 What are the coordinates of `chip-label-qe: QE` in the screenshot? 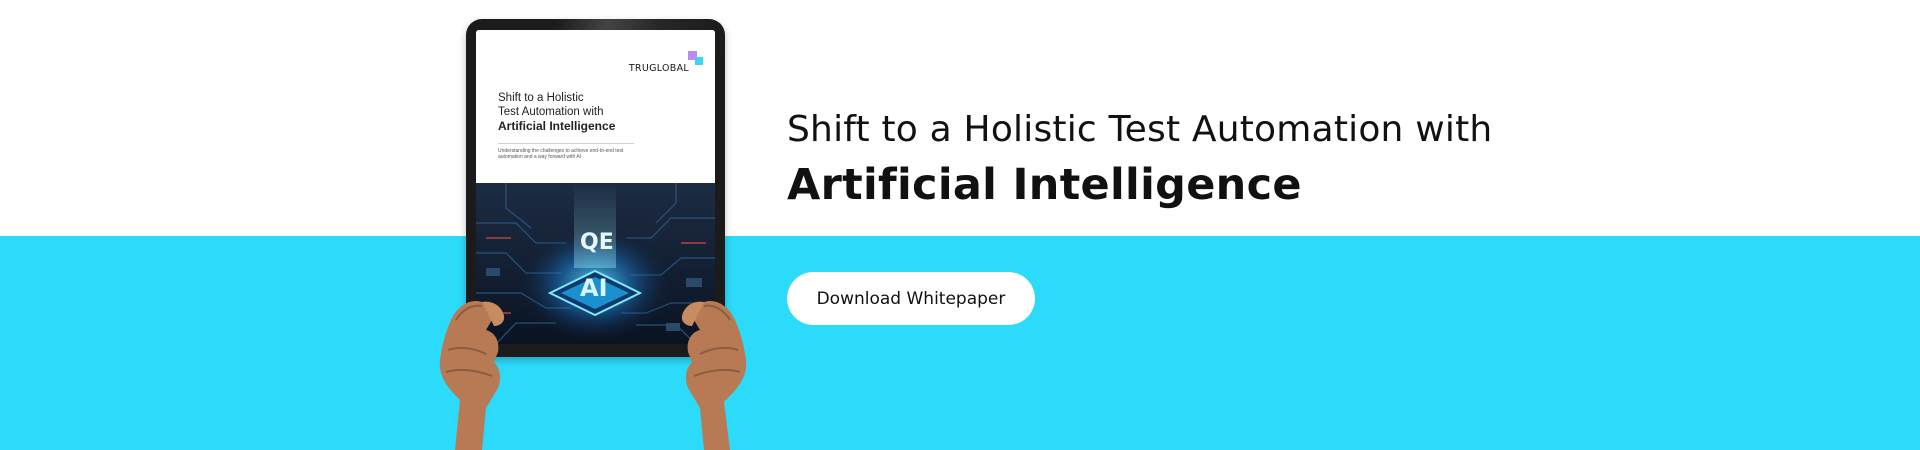 It's located at (597, 242).